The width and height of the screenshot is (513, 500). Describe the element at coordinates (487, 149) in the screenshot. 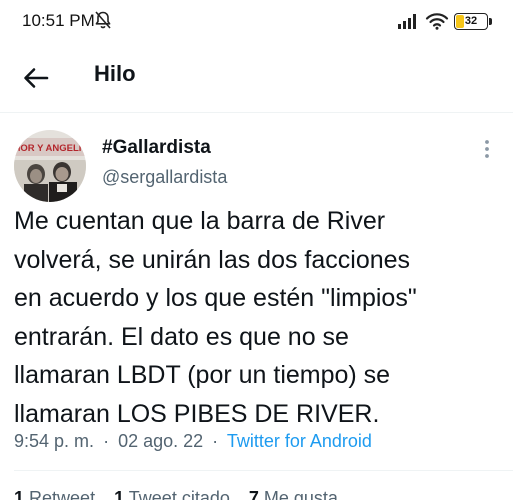

I see `more-options-icon` at that location.